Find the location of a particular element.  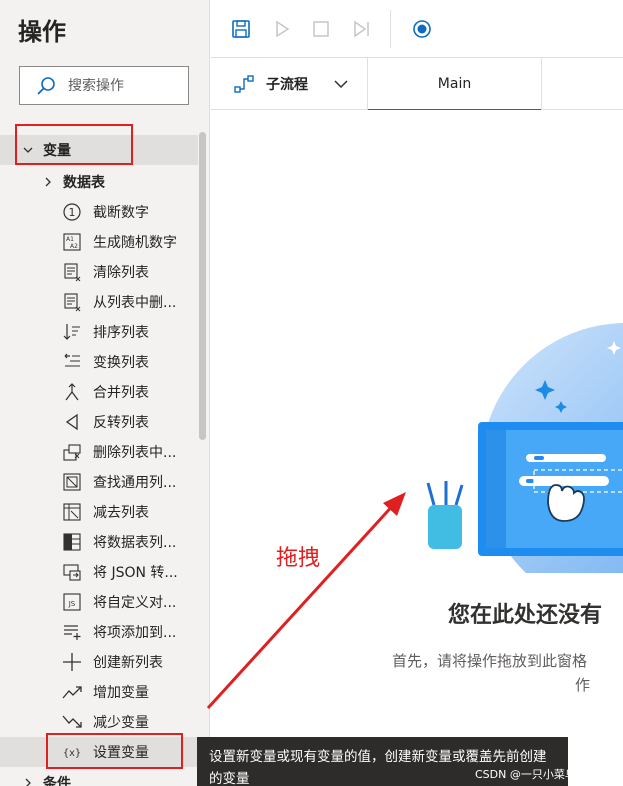

action-label: 生成随机数字 is located at coordinates (135, 243).